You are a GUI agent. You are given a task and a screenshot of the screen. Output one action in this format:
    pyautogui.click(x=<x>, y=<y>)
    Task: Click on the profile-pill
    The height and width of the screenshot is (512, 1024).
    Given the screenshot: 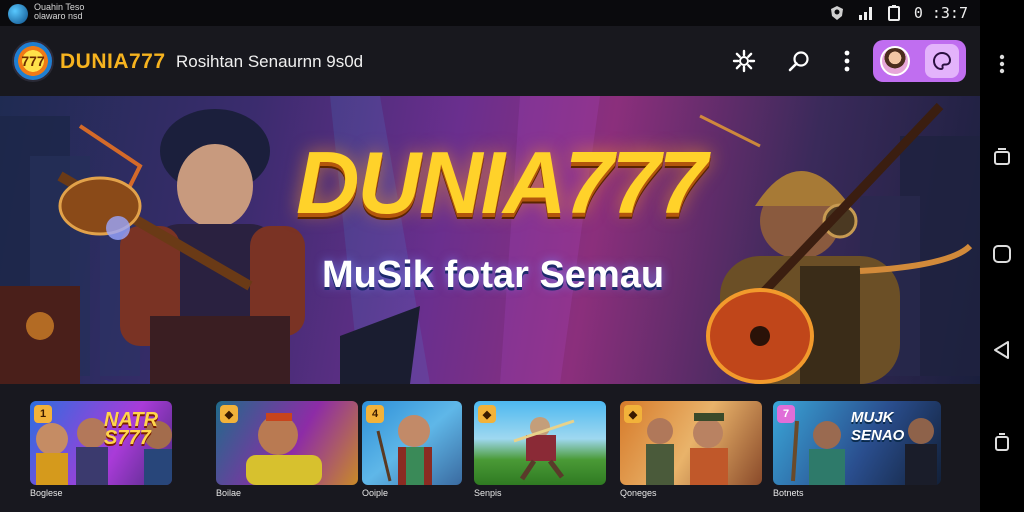 What is the action you would take?
    pyautogui.click(x=919, y=61)
    